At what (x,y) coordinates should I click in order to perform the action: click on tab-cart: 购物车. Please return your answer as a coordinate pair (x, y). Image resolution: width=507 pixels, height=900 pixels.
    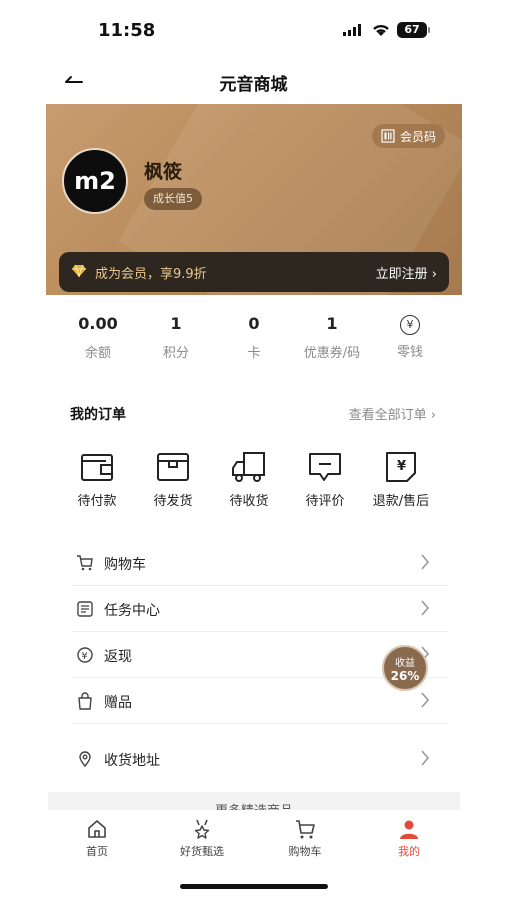
    Looking at the image, I should click on (305, 838).